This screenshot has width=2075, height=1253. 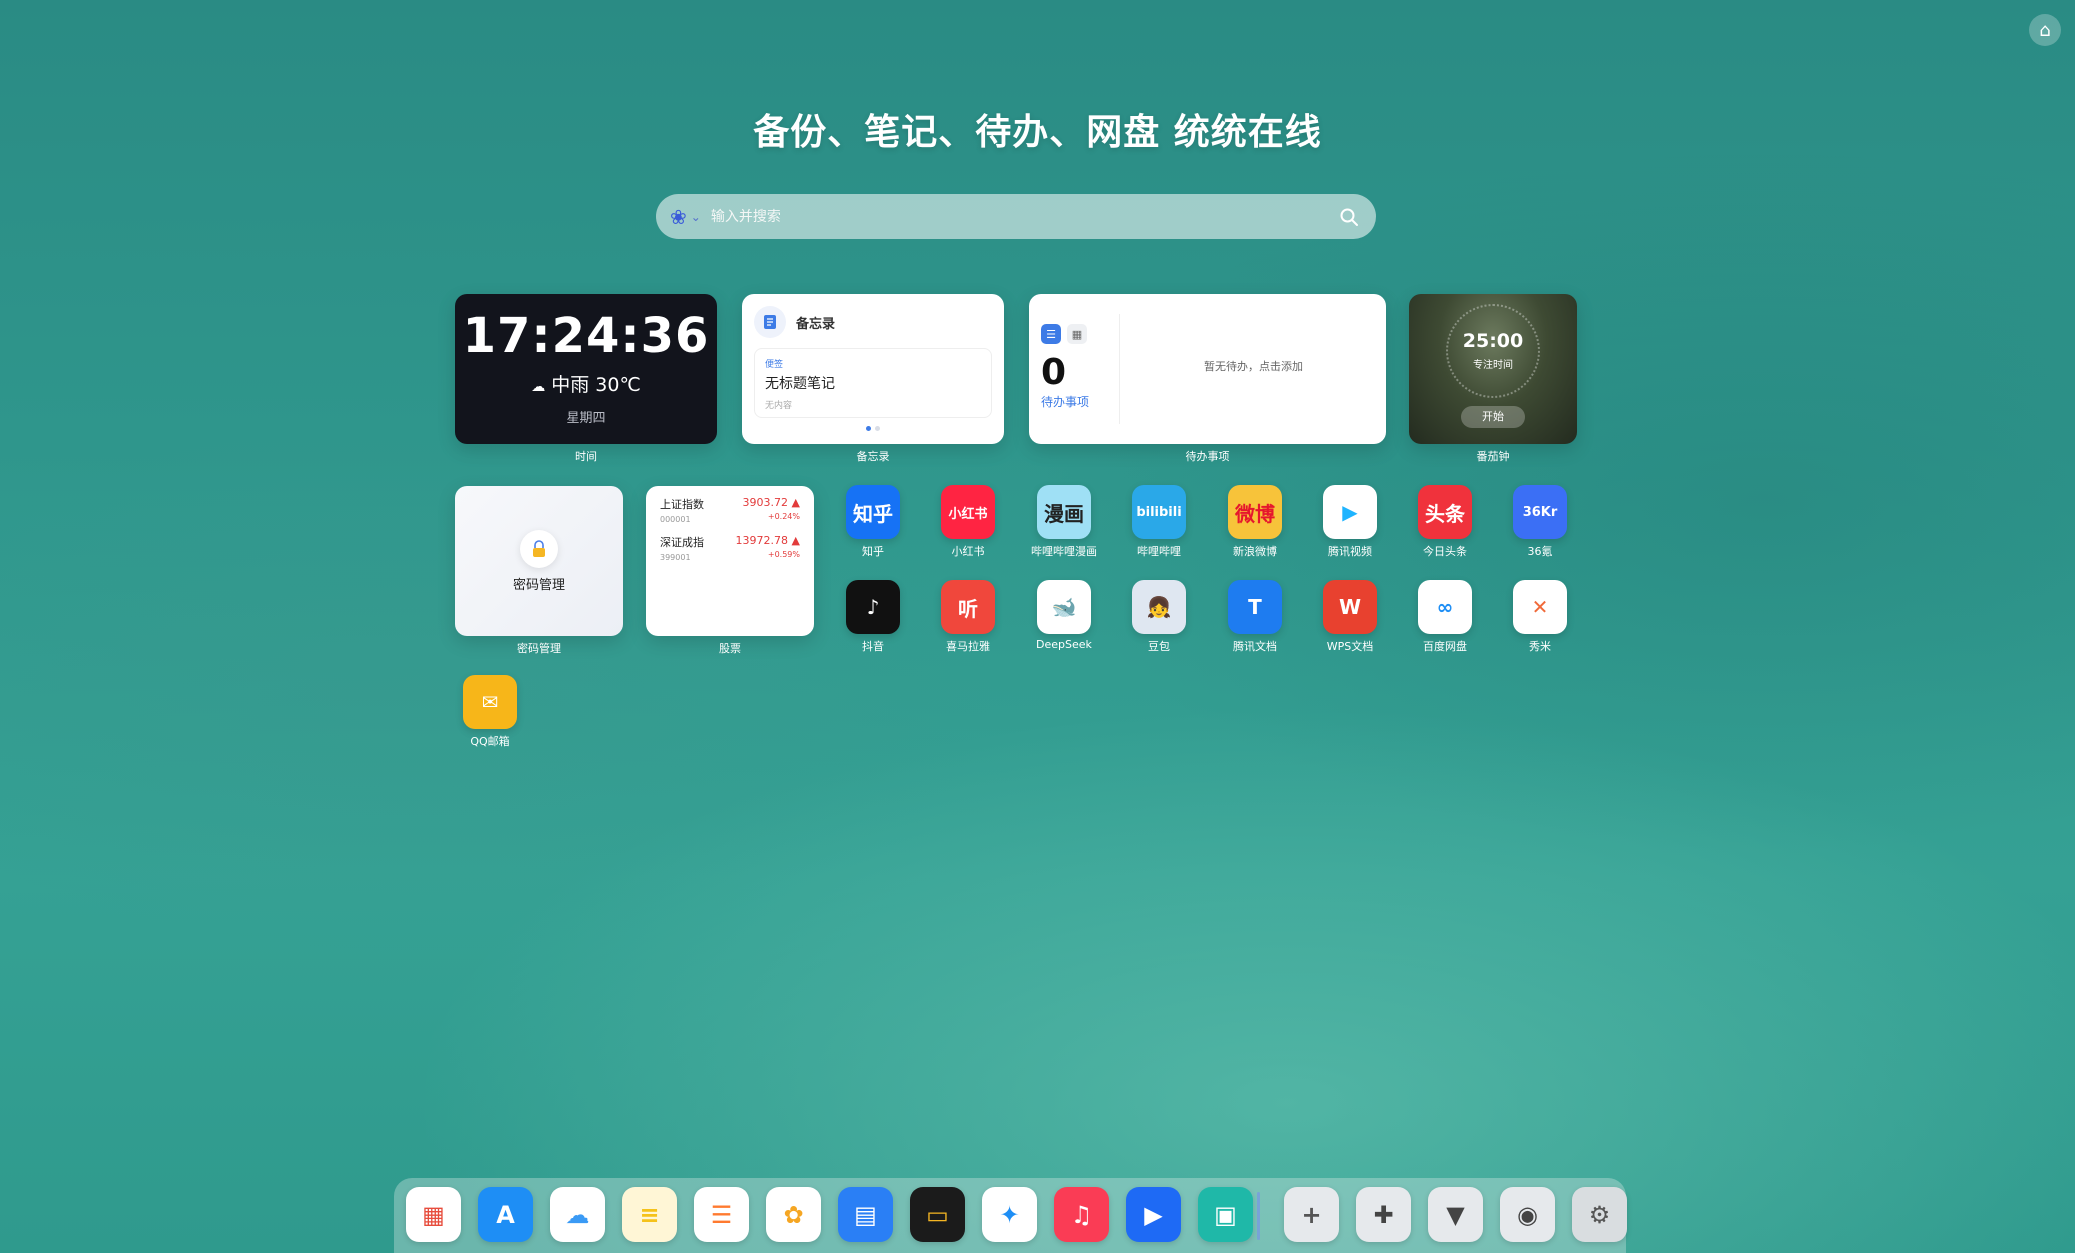 I want to click on memo-title: 备忘录, so click(x=816, y=324).